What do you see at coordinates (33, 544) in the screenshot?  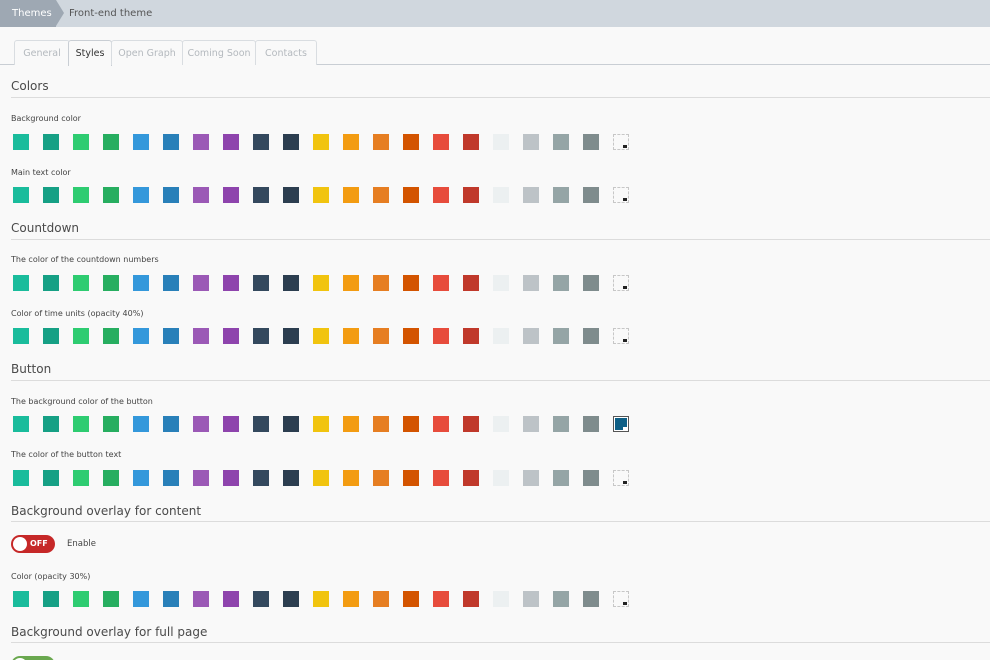 I see `overlay-content-toggle: OFF` at bounding box center [33, 544].